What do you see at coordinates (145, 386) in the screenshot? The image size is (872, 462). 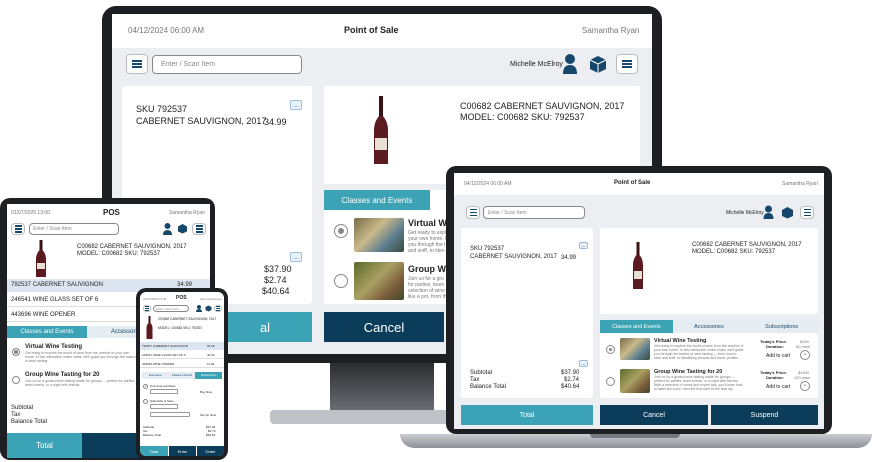 I see `one-time-radio` at bounding box center [145, 386].